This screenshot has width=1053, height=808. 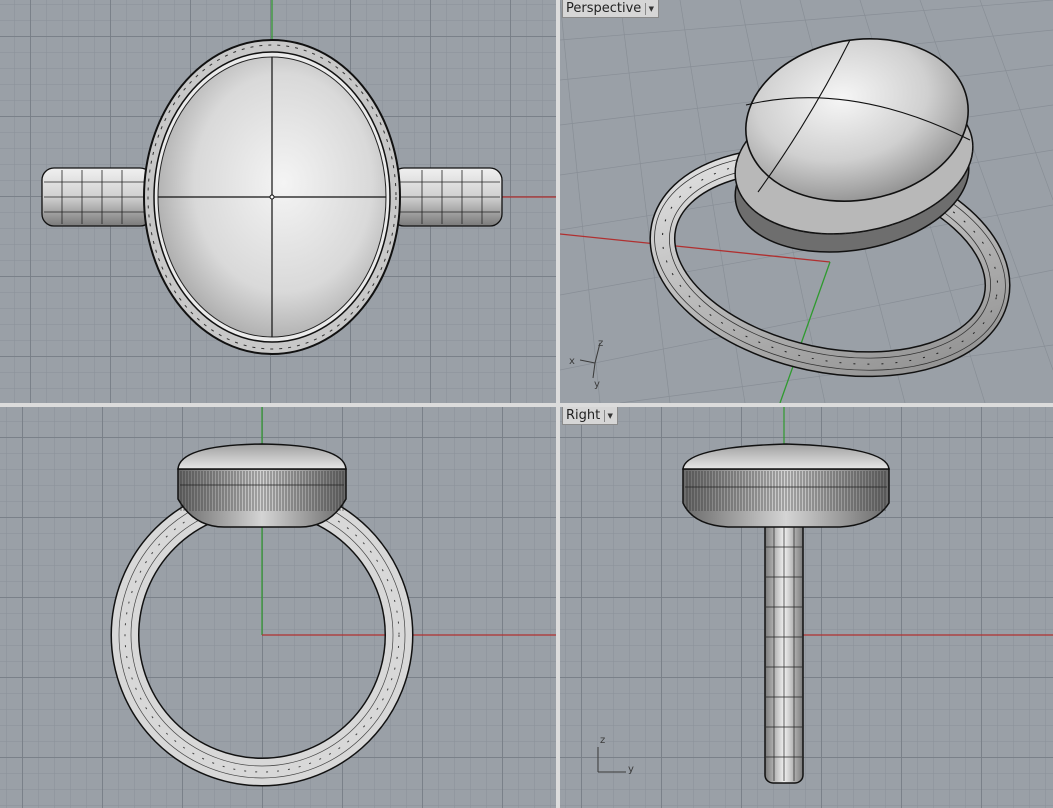 I want to click on bezel-front, so click(x=262, y=498).